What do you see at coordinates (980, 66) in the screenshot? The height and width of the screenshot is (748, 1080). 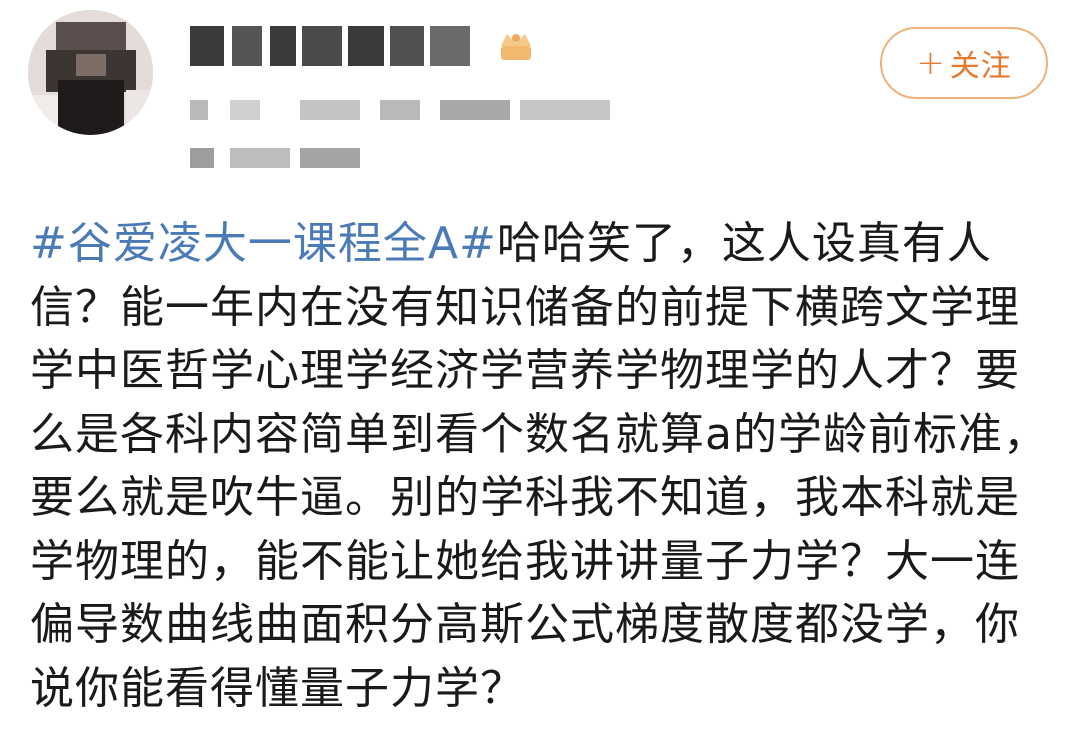 I see `follow-label: 关注` at bounding box center [980, 66].